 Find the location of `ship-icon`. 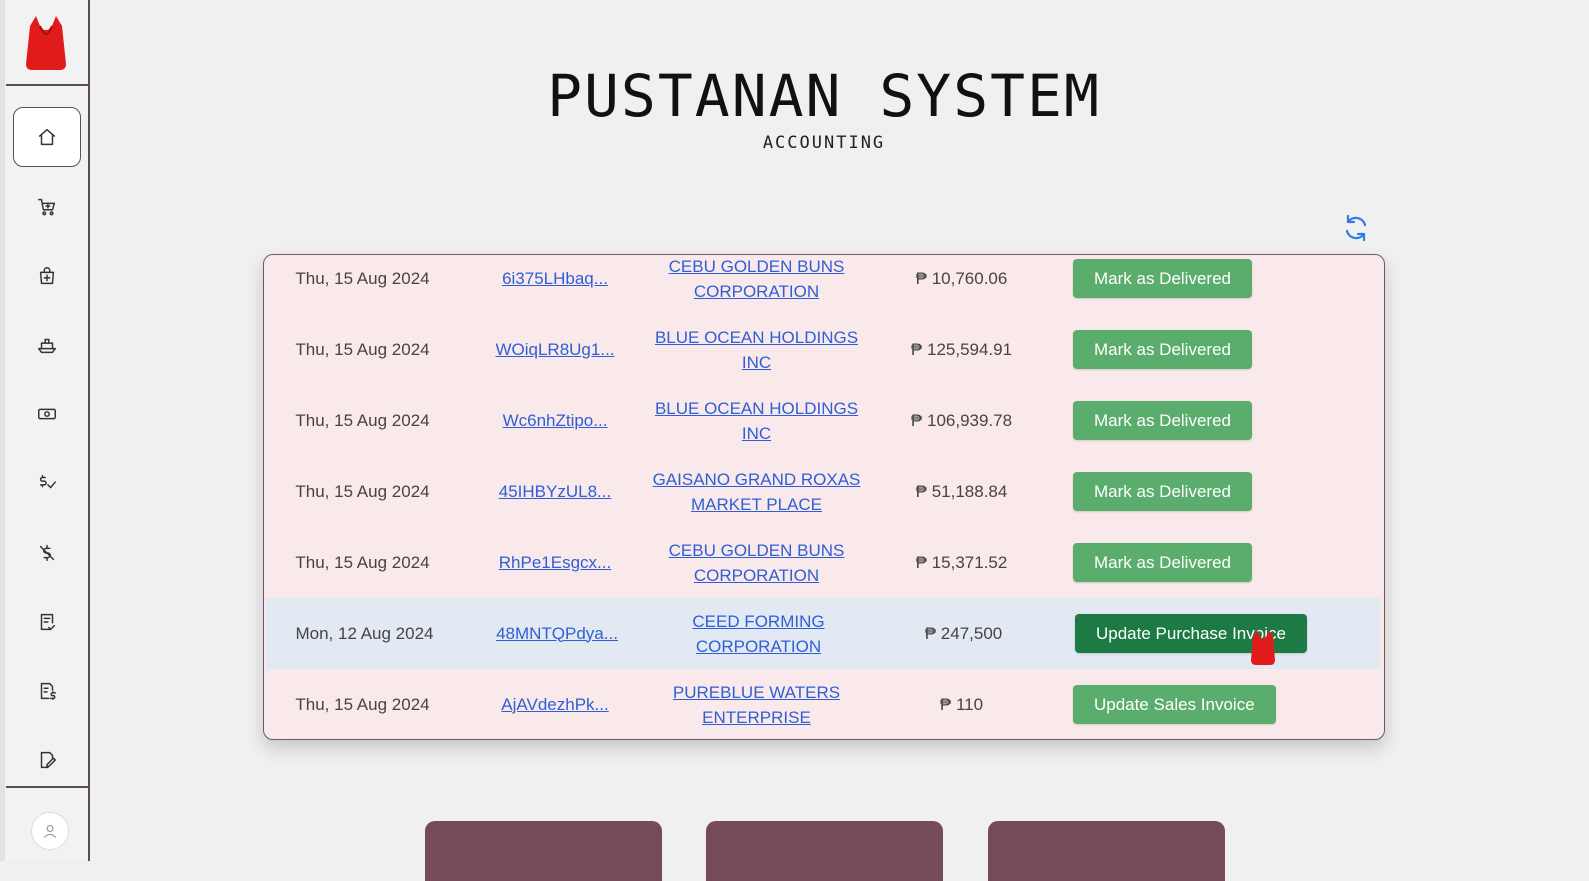

ship-icon is located at coordinates (47, 346).